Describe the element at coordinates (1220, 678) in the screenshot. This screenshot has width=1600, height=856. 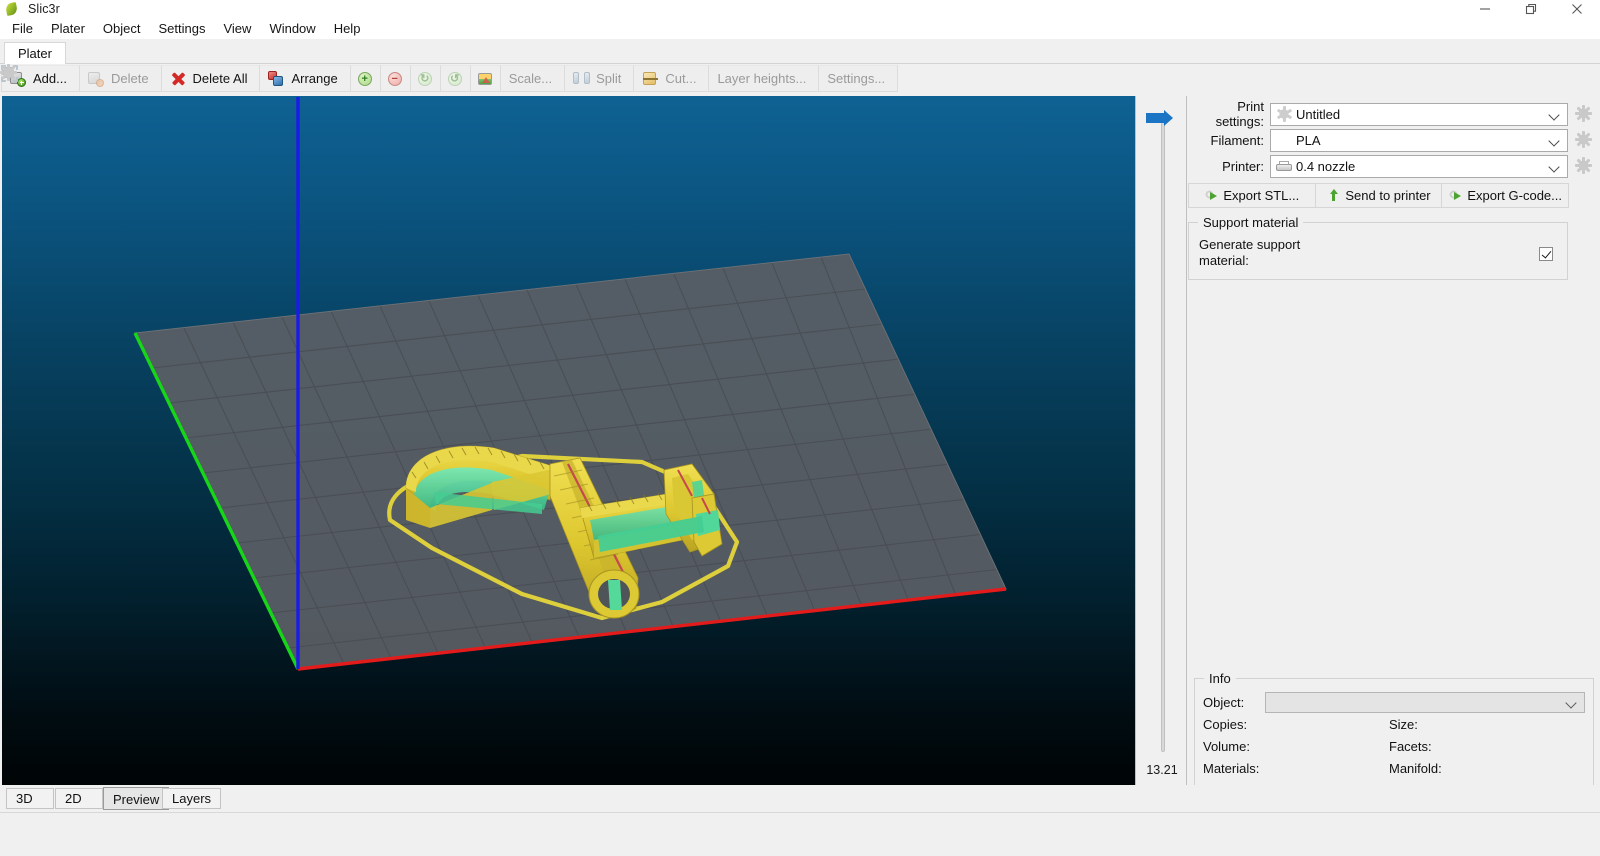
I see `info-title: Info` at that location.